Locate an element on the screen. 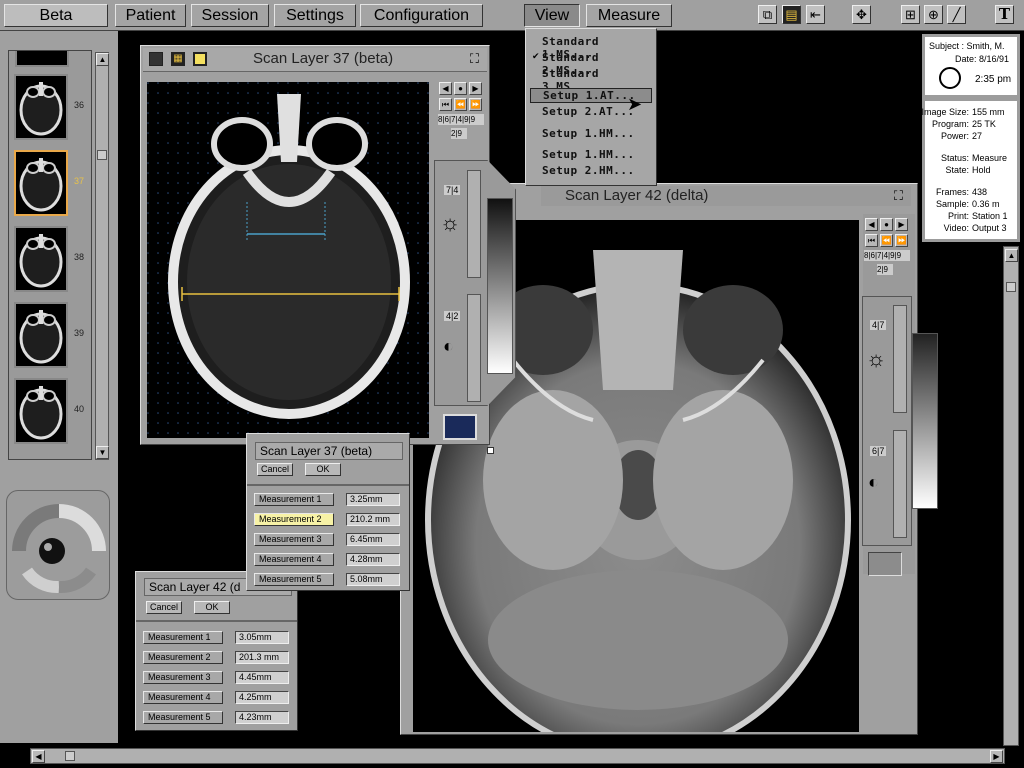 Image resolution: width=1024 pixels, height=768 pixels. window-a-next-icon: ▶ is located at coordinates (475, 88).